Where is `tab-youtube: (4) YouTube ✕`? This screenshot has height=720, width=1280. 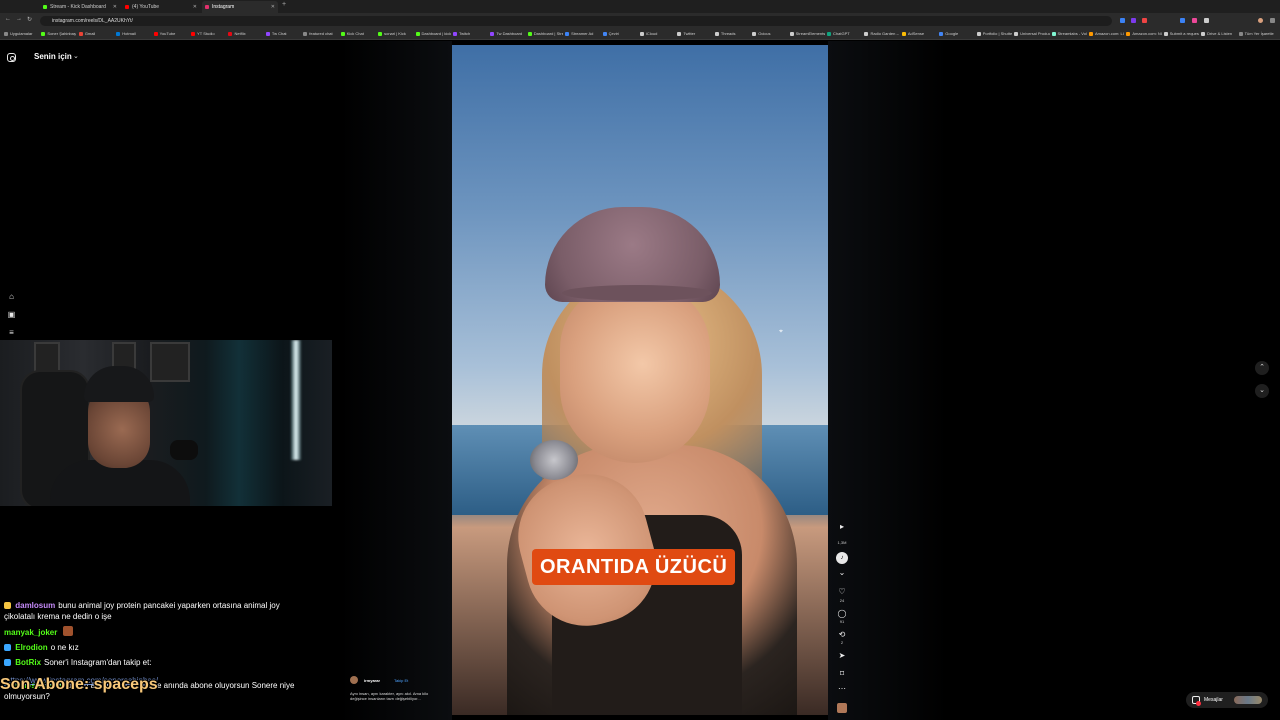 tab-youtube: (4) YouTube ✕ is located at coordinates (161, 7).